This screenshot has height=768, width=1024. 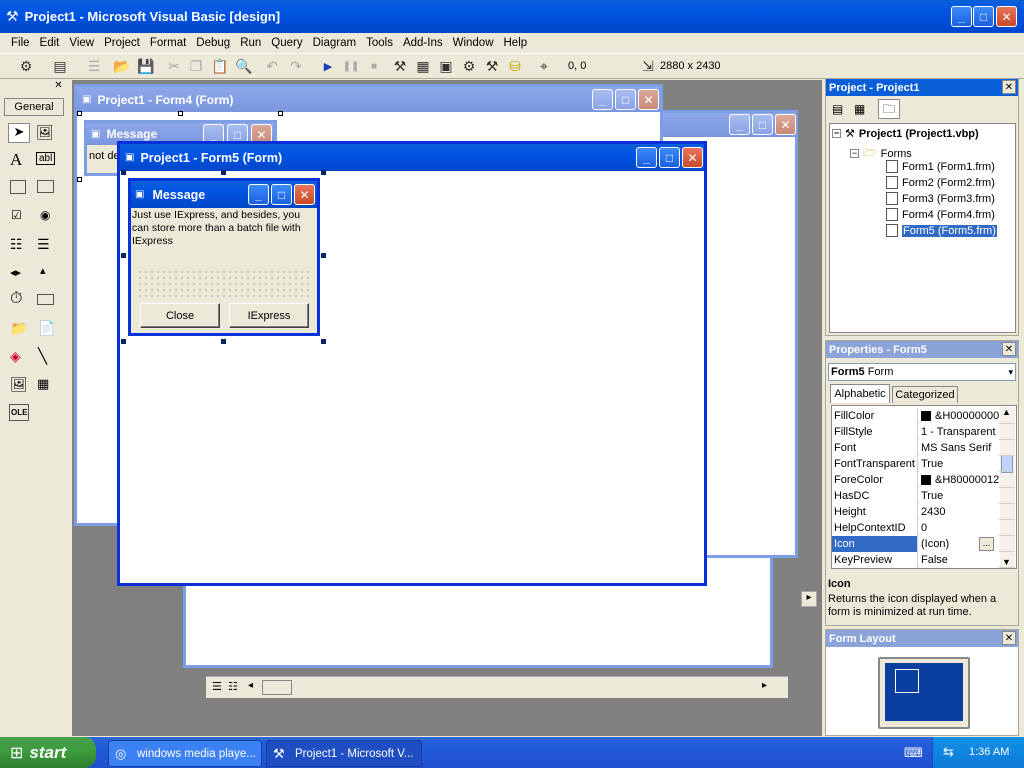 I want to click on picturebox-tool-icon: 🖼, so click(x=45, y=132).